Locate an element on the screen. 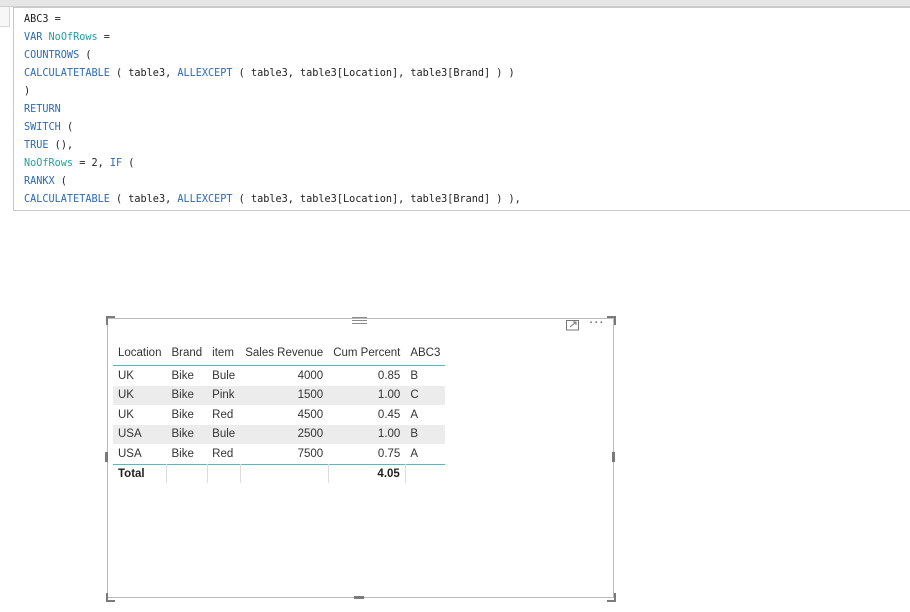  cell-cum-percent: 0.85 is located at coordinates (389, 375).